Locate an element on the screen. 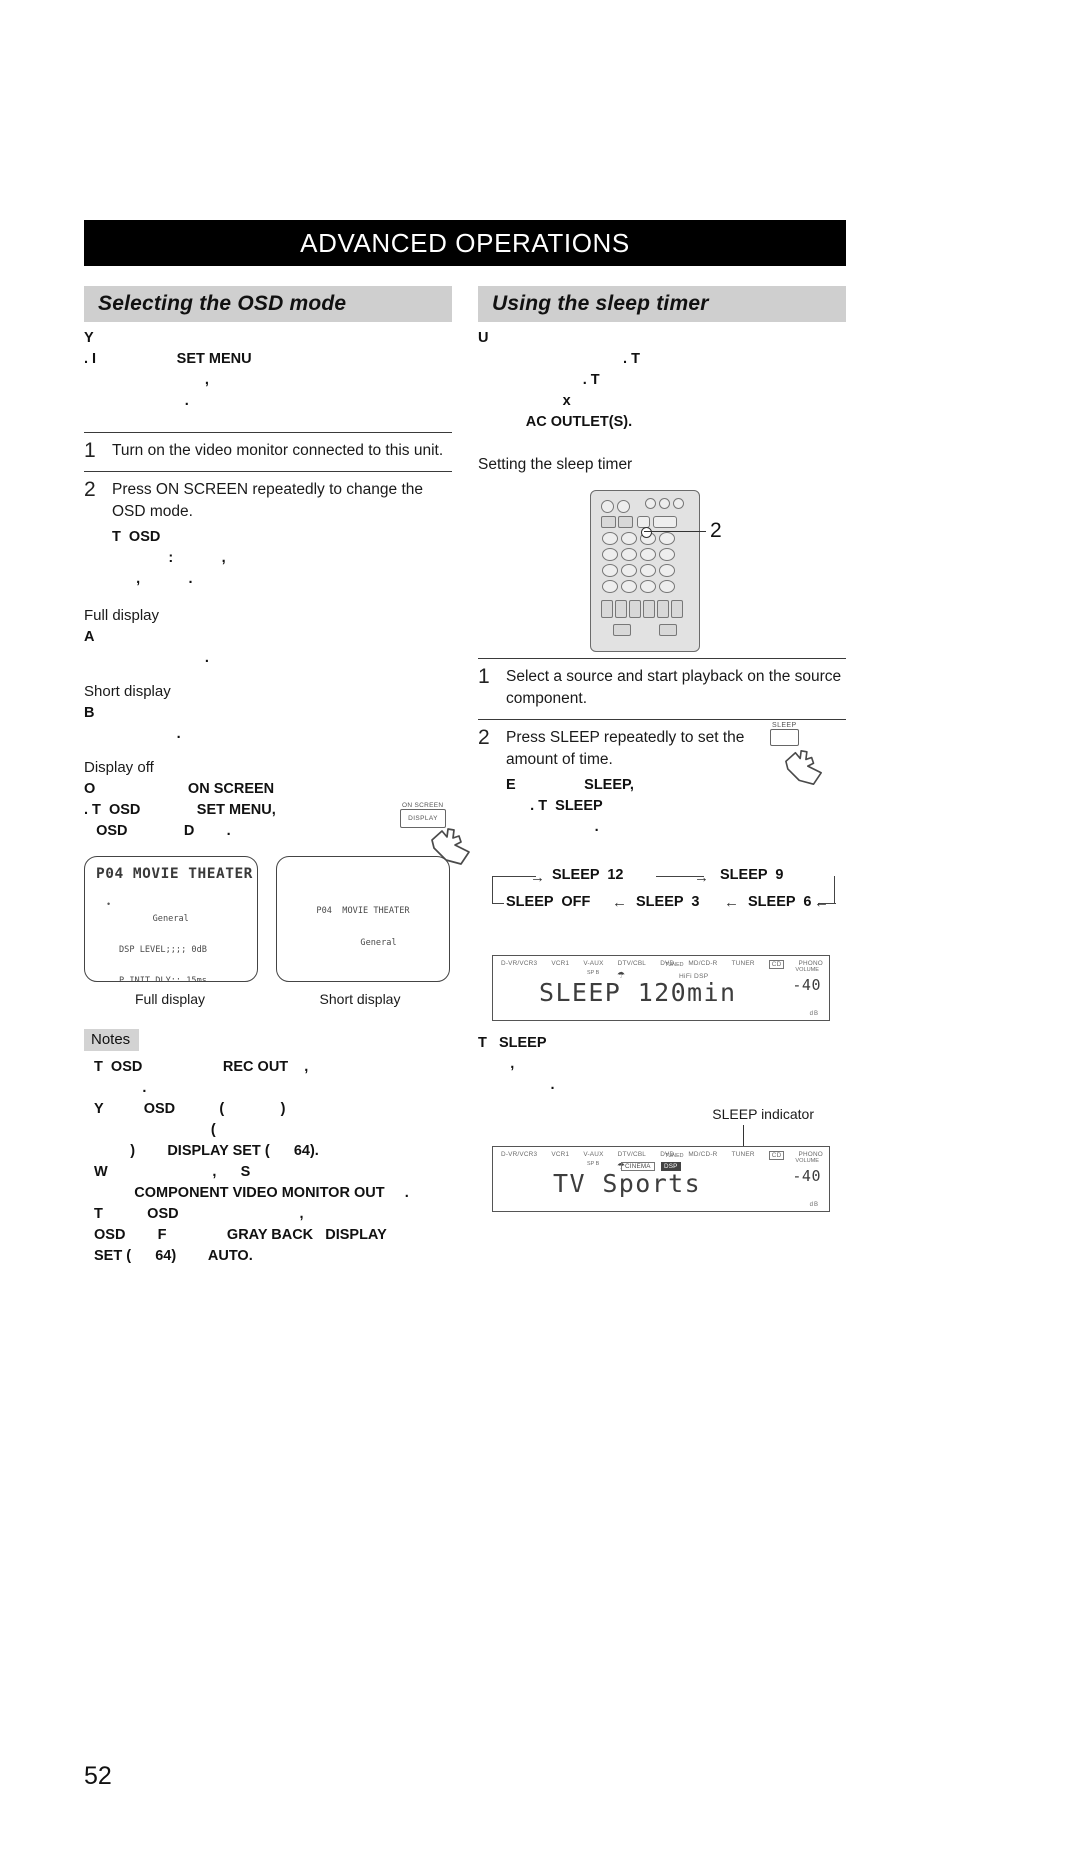  right-step-1-number: 1 is located at coordinates (484, 676).